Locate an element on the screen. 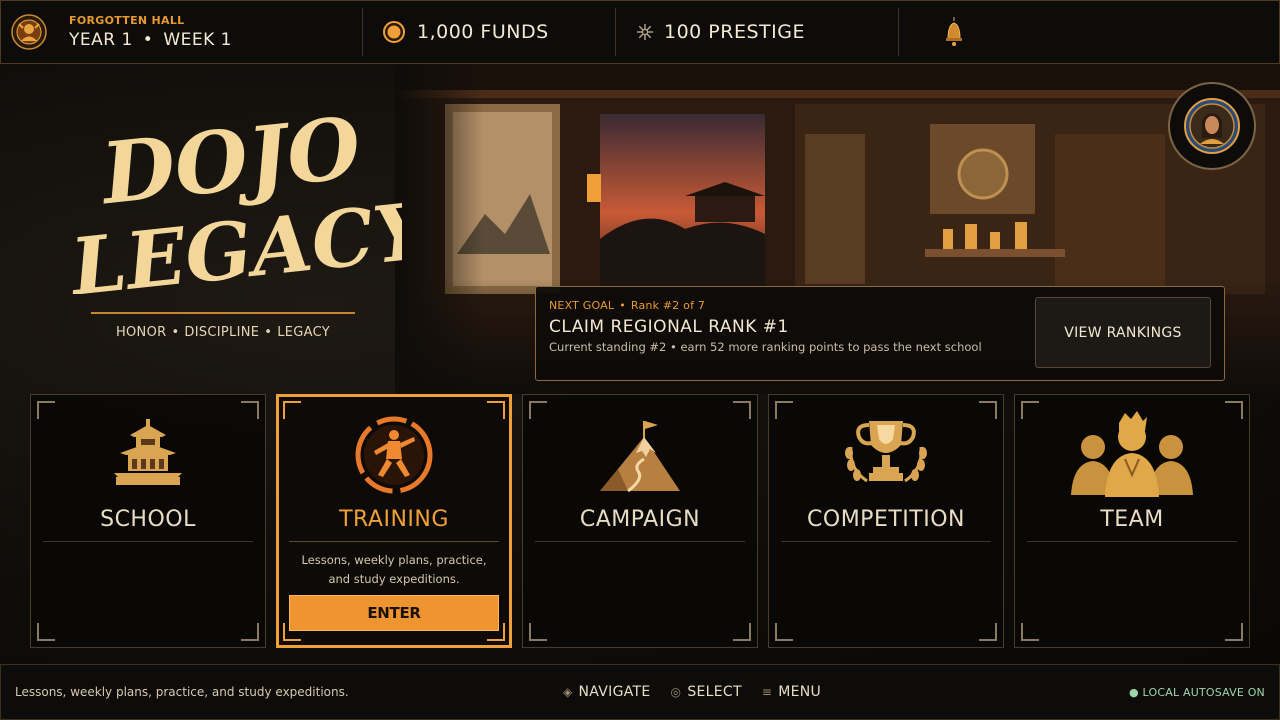 The image size is (1280, 720). card-title: TEAM is located at coordinates (1132, 519).